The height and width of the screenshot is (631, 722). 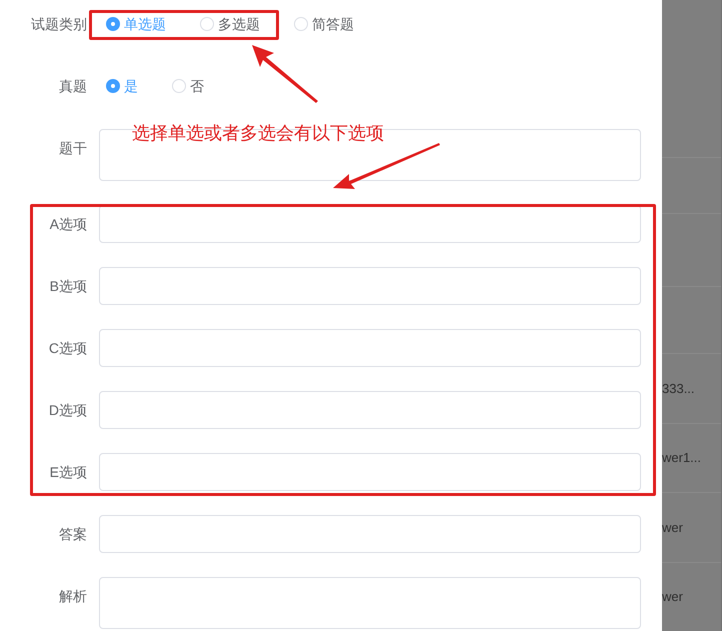 What do you see at coordinates (324, 24) in the screenshot?
I see `radio-option: 简答题` at bounding box center [324, 24].